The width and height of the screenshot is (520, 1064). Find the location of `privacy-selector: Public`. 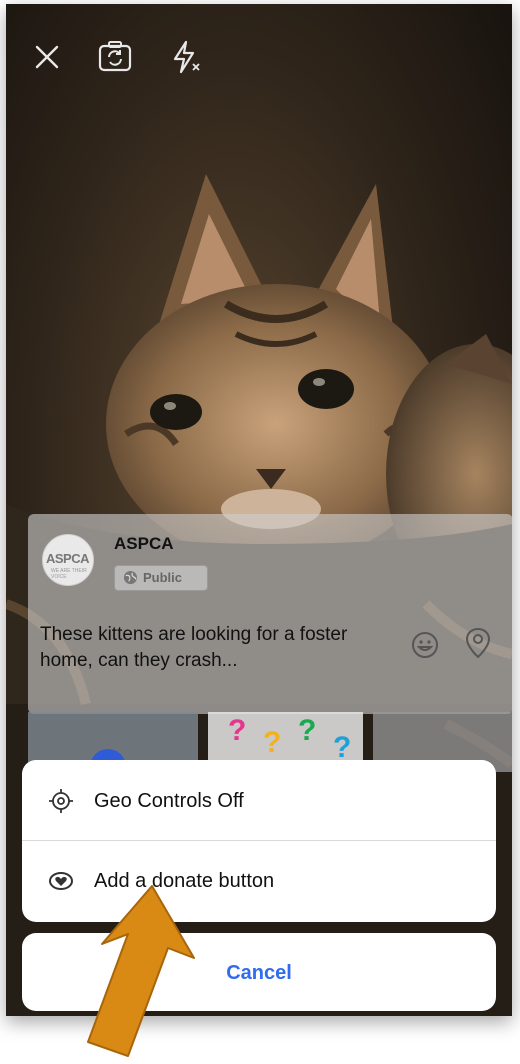

privacy-selector: Public is located at coordinates (161, 578).